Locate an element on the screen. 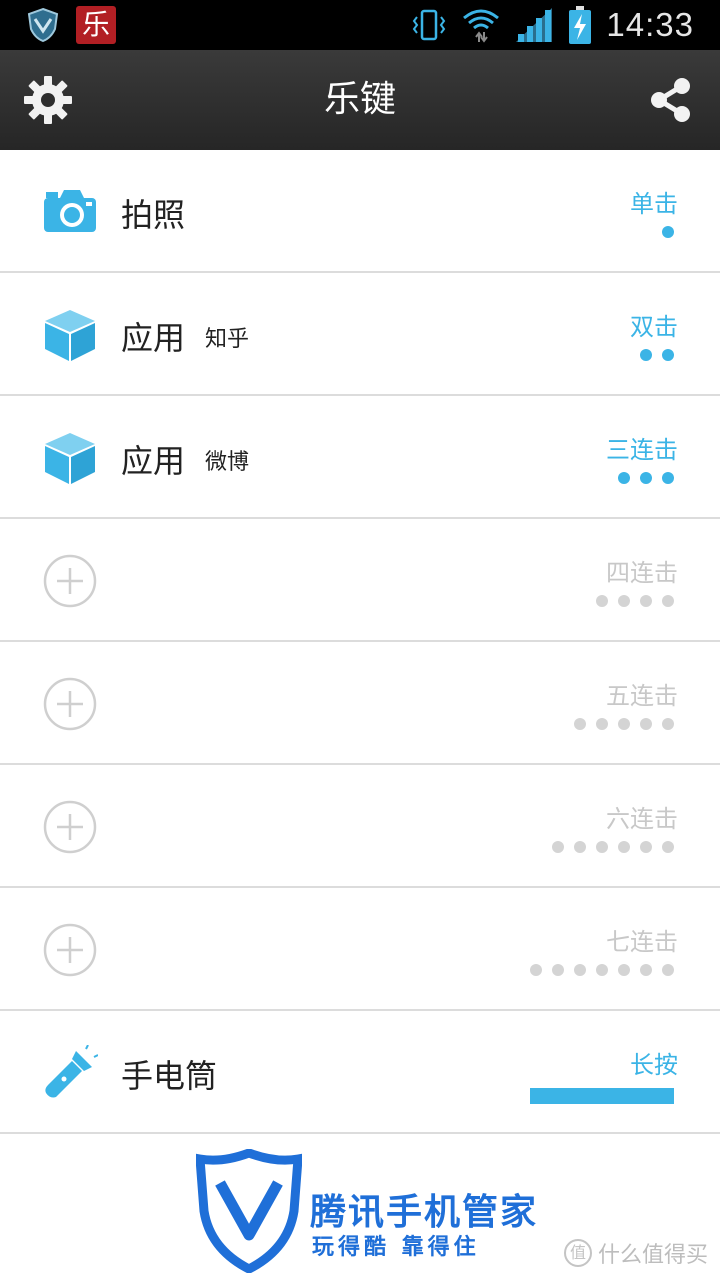  title-bar: 乐键 is located at coordinates (360, 100).